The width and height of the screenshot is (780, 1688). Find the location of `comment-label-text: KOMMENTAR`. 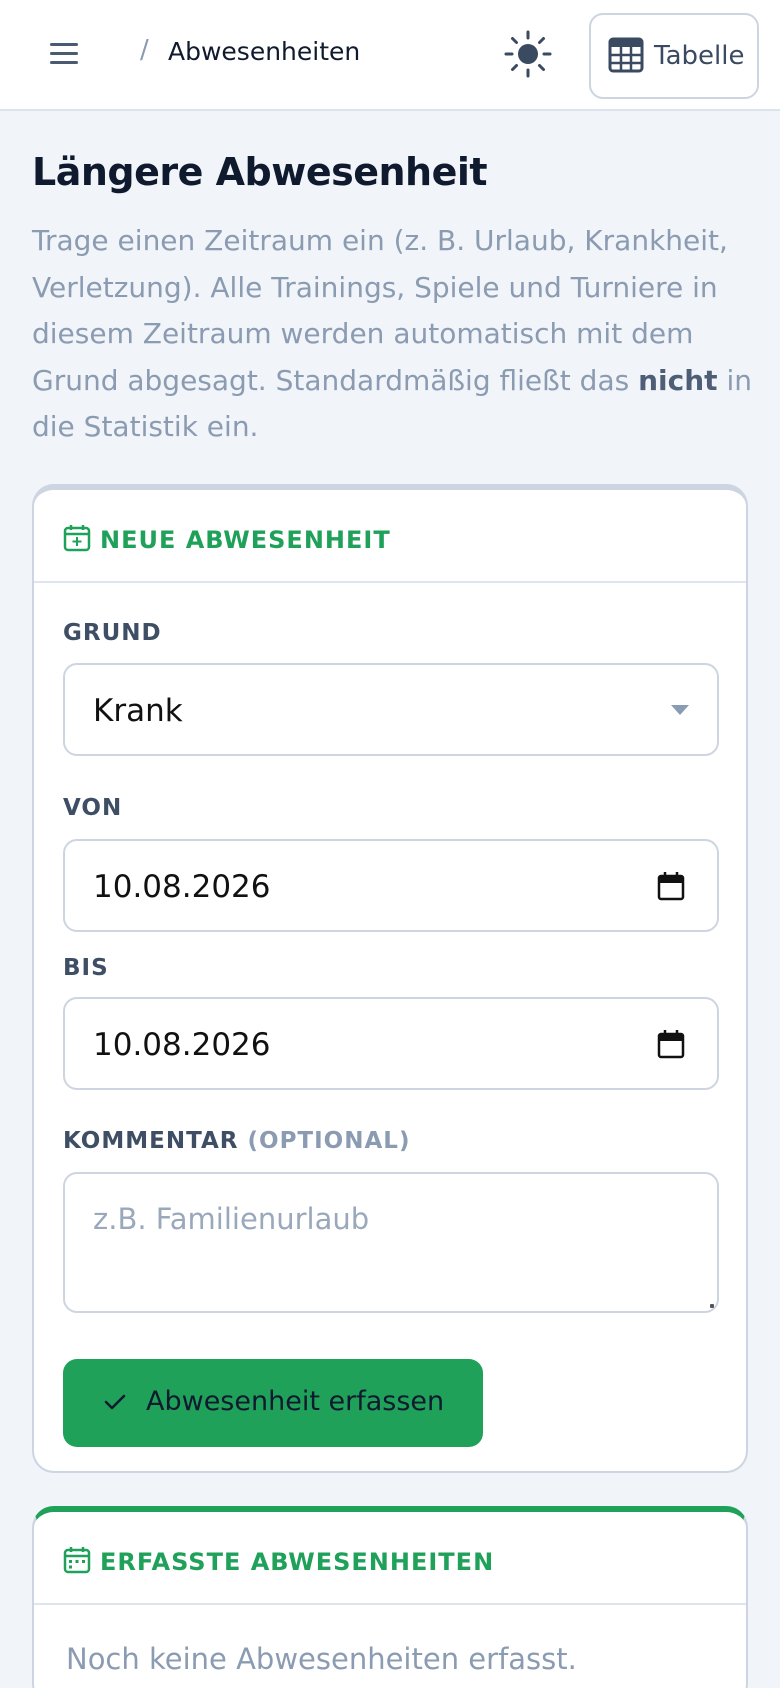

comment-label-text: KOMMENTAR is located at coordinates (151, 1141).